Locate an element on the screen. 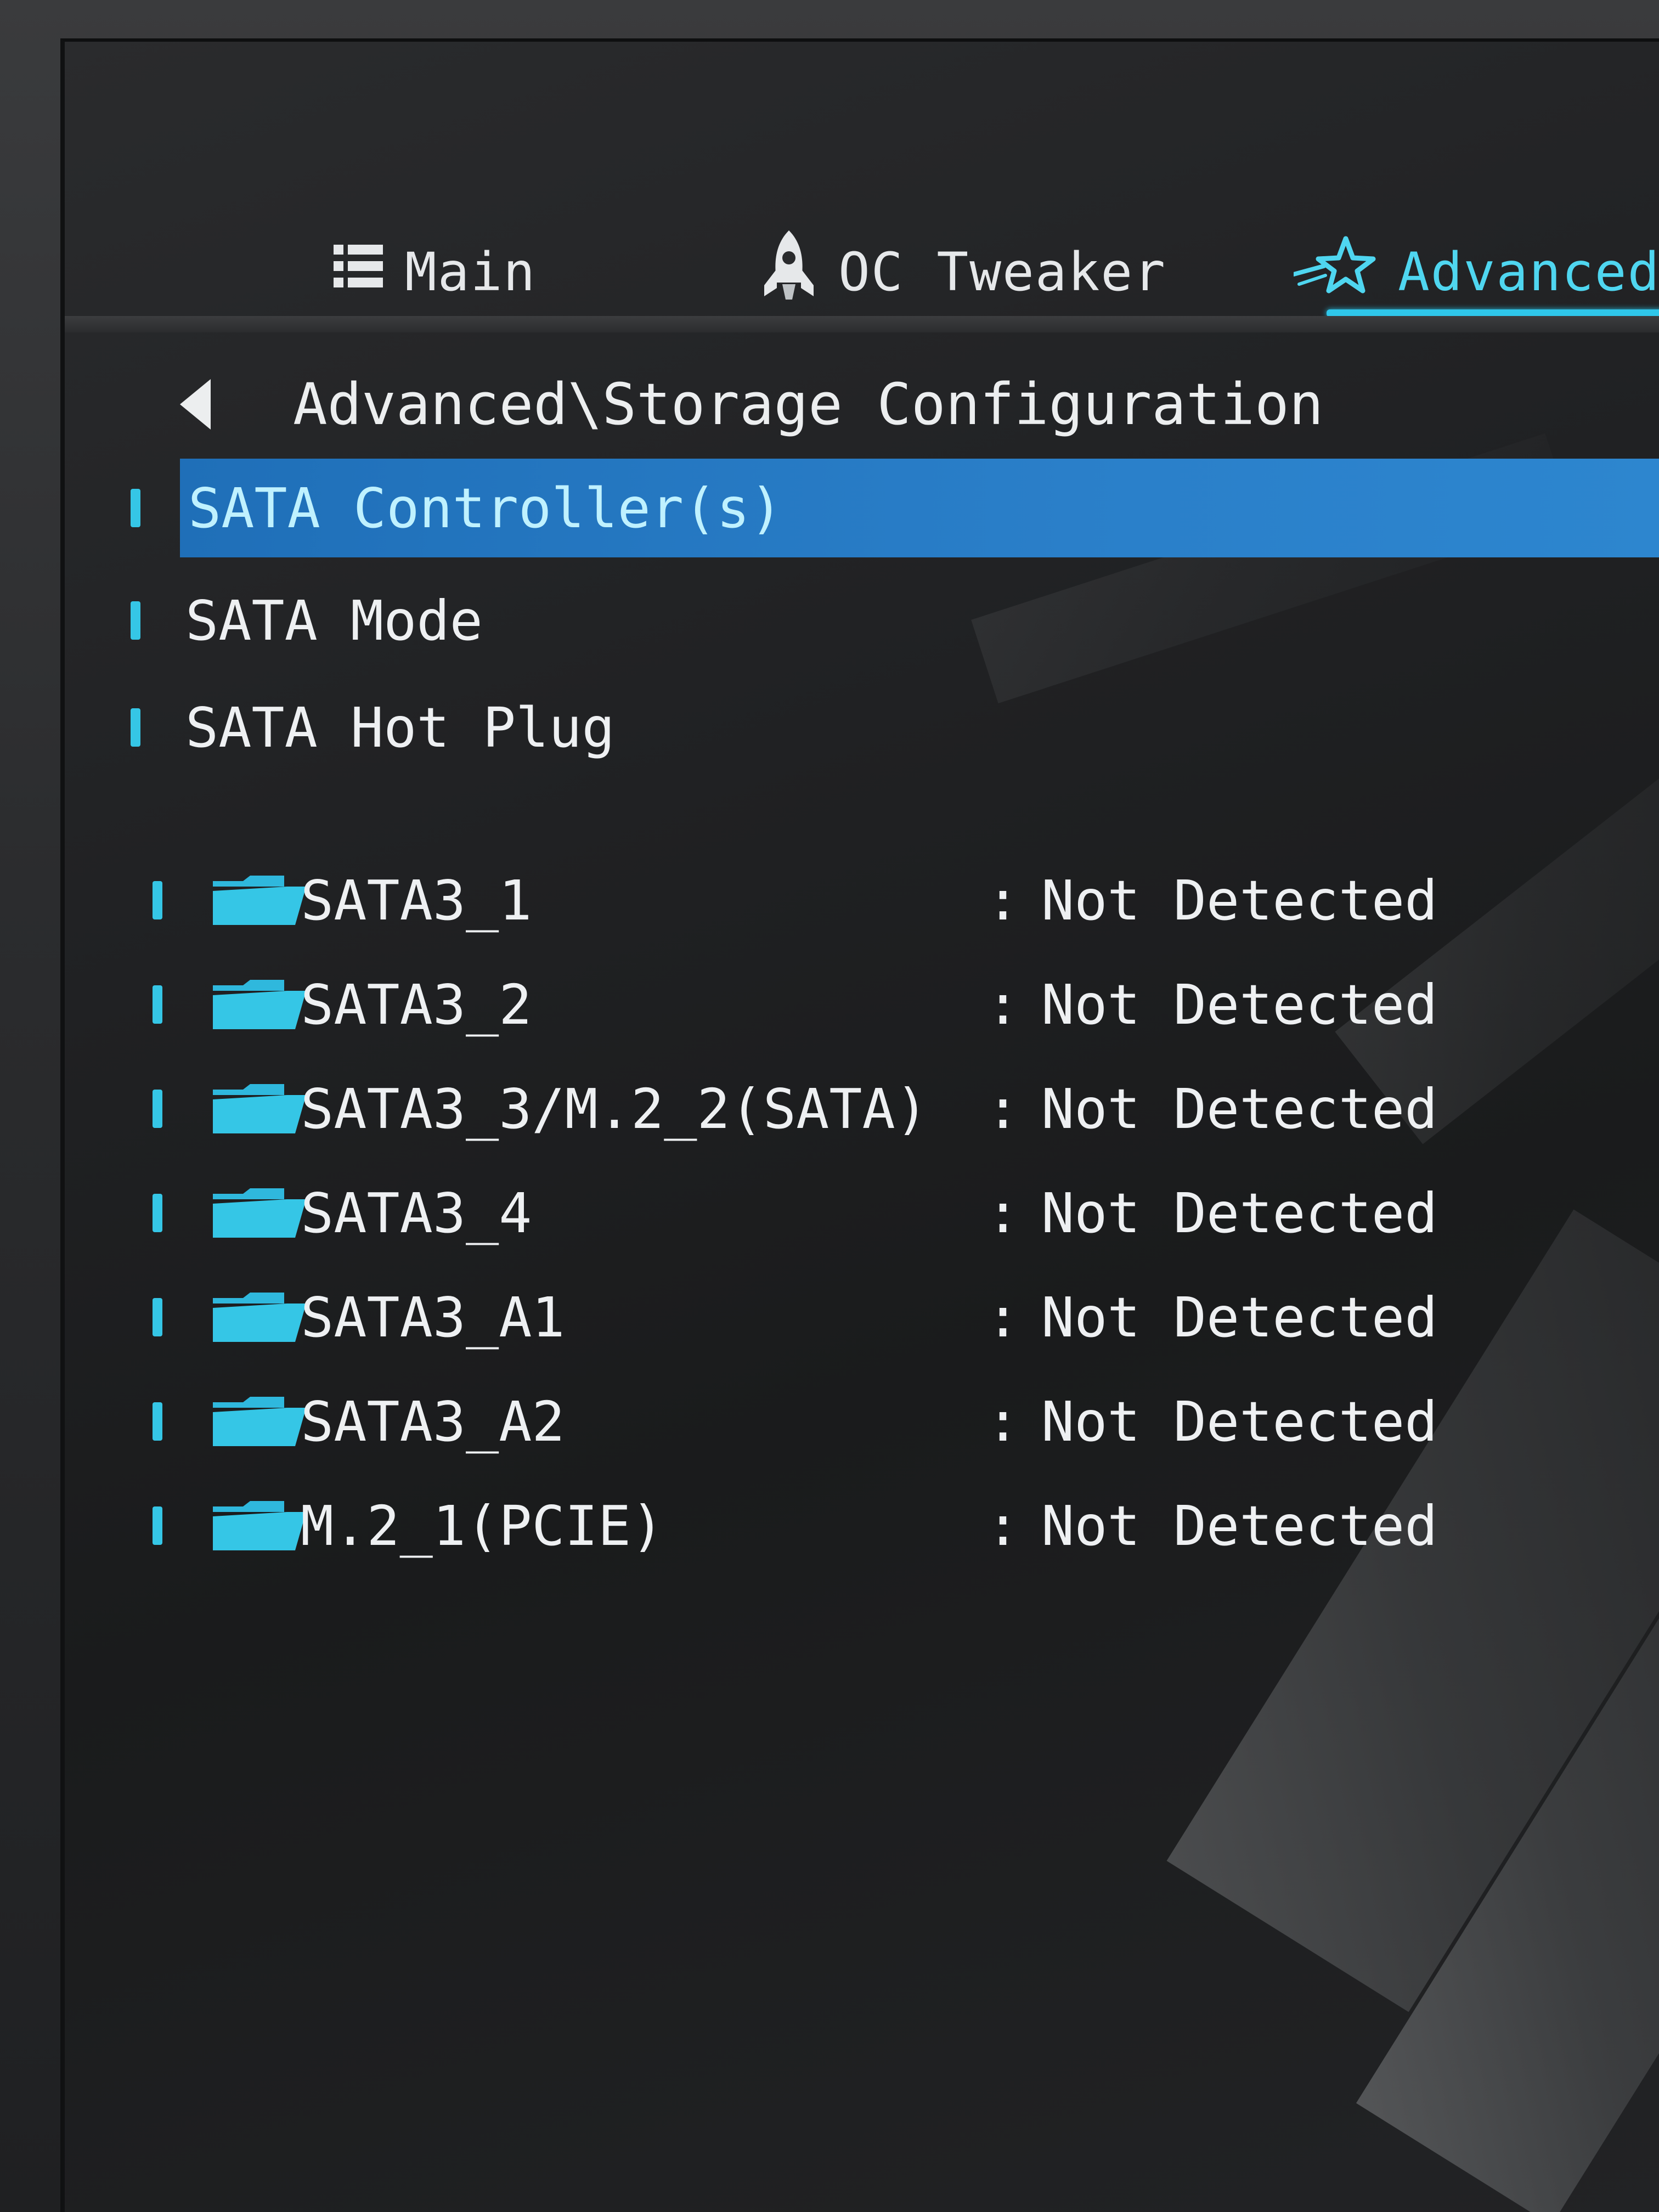 The image size is (1659, 2212). device-name: M.2_1(PCIE) is located at coordinates (483, 1525).